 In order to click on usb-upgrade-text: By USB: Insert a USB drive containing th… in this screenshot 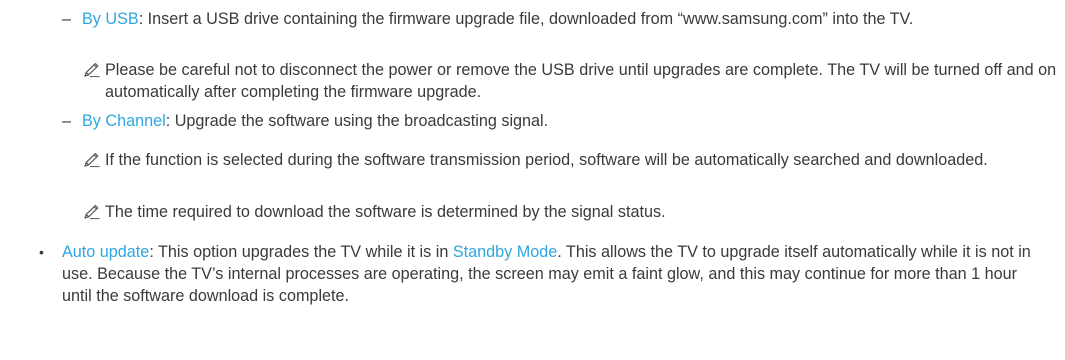, I will do `click(555, 19)`.